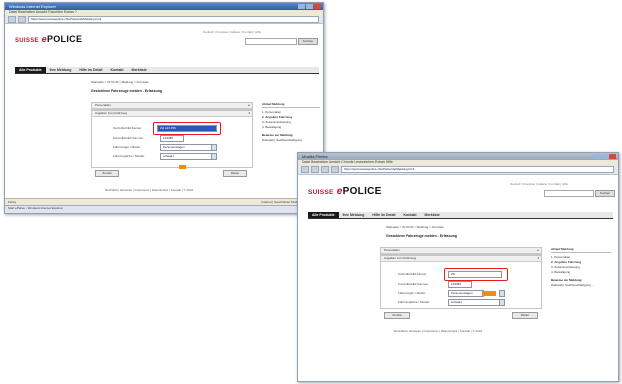 The height and width of the screenshot is (384, 622). Describe the element at coordinates (111, 113) in the screenshot. I see `back-panel2-title: Angaben zum Fahrzeug` at that location.